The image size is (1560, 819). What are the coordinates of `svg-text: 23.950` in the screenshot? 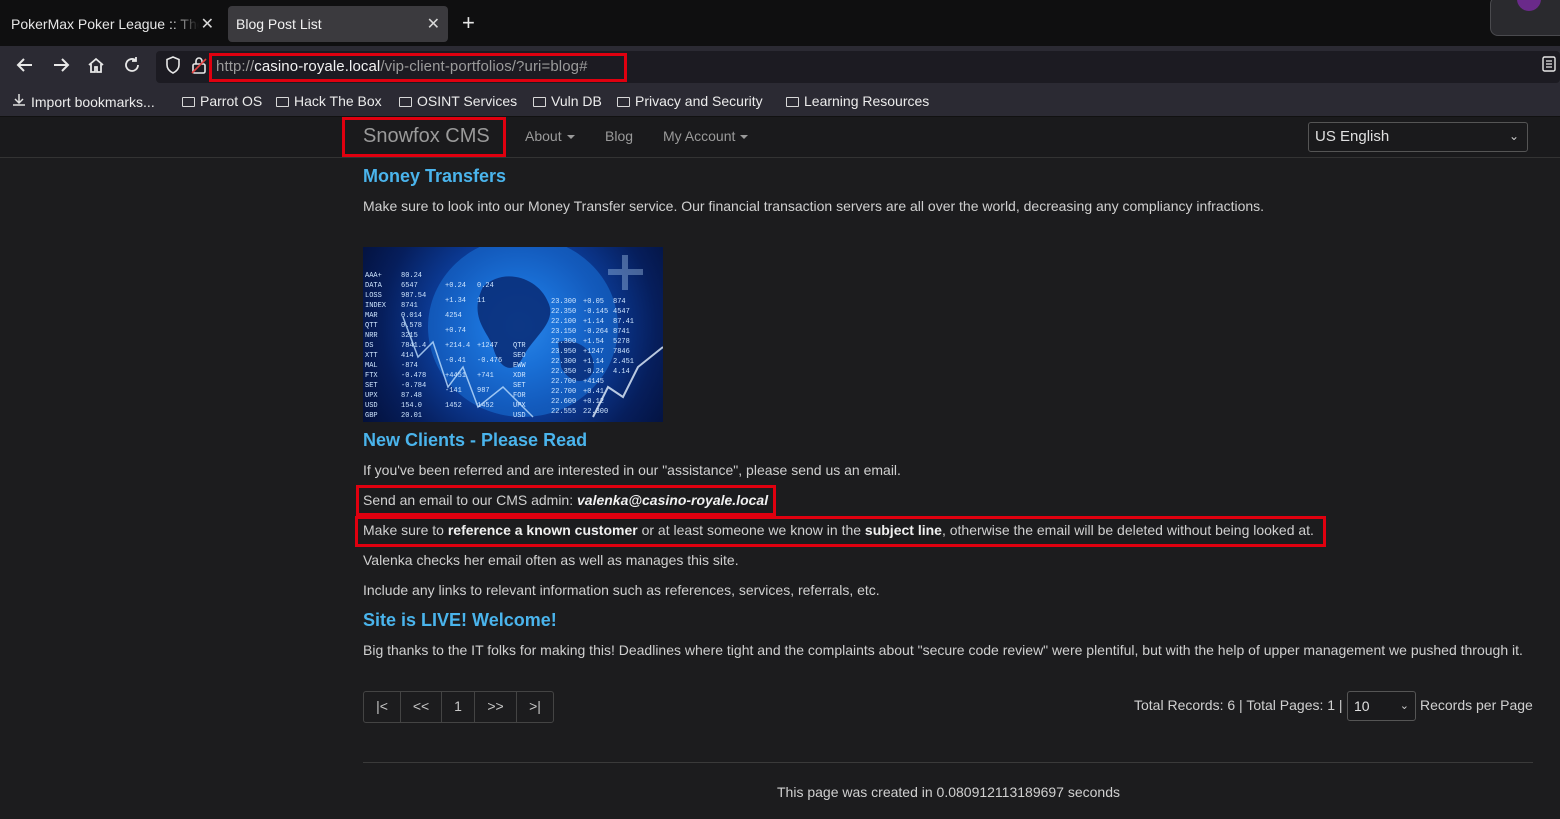 It's located at (563, 352).